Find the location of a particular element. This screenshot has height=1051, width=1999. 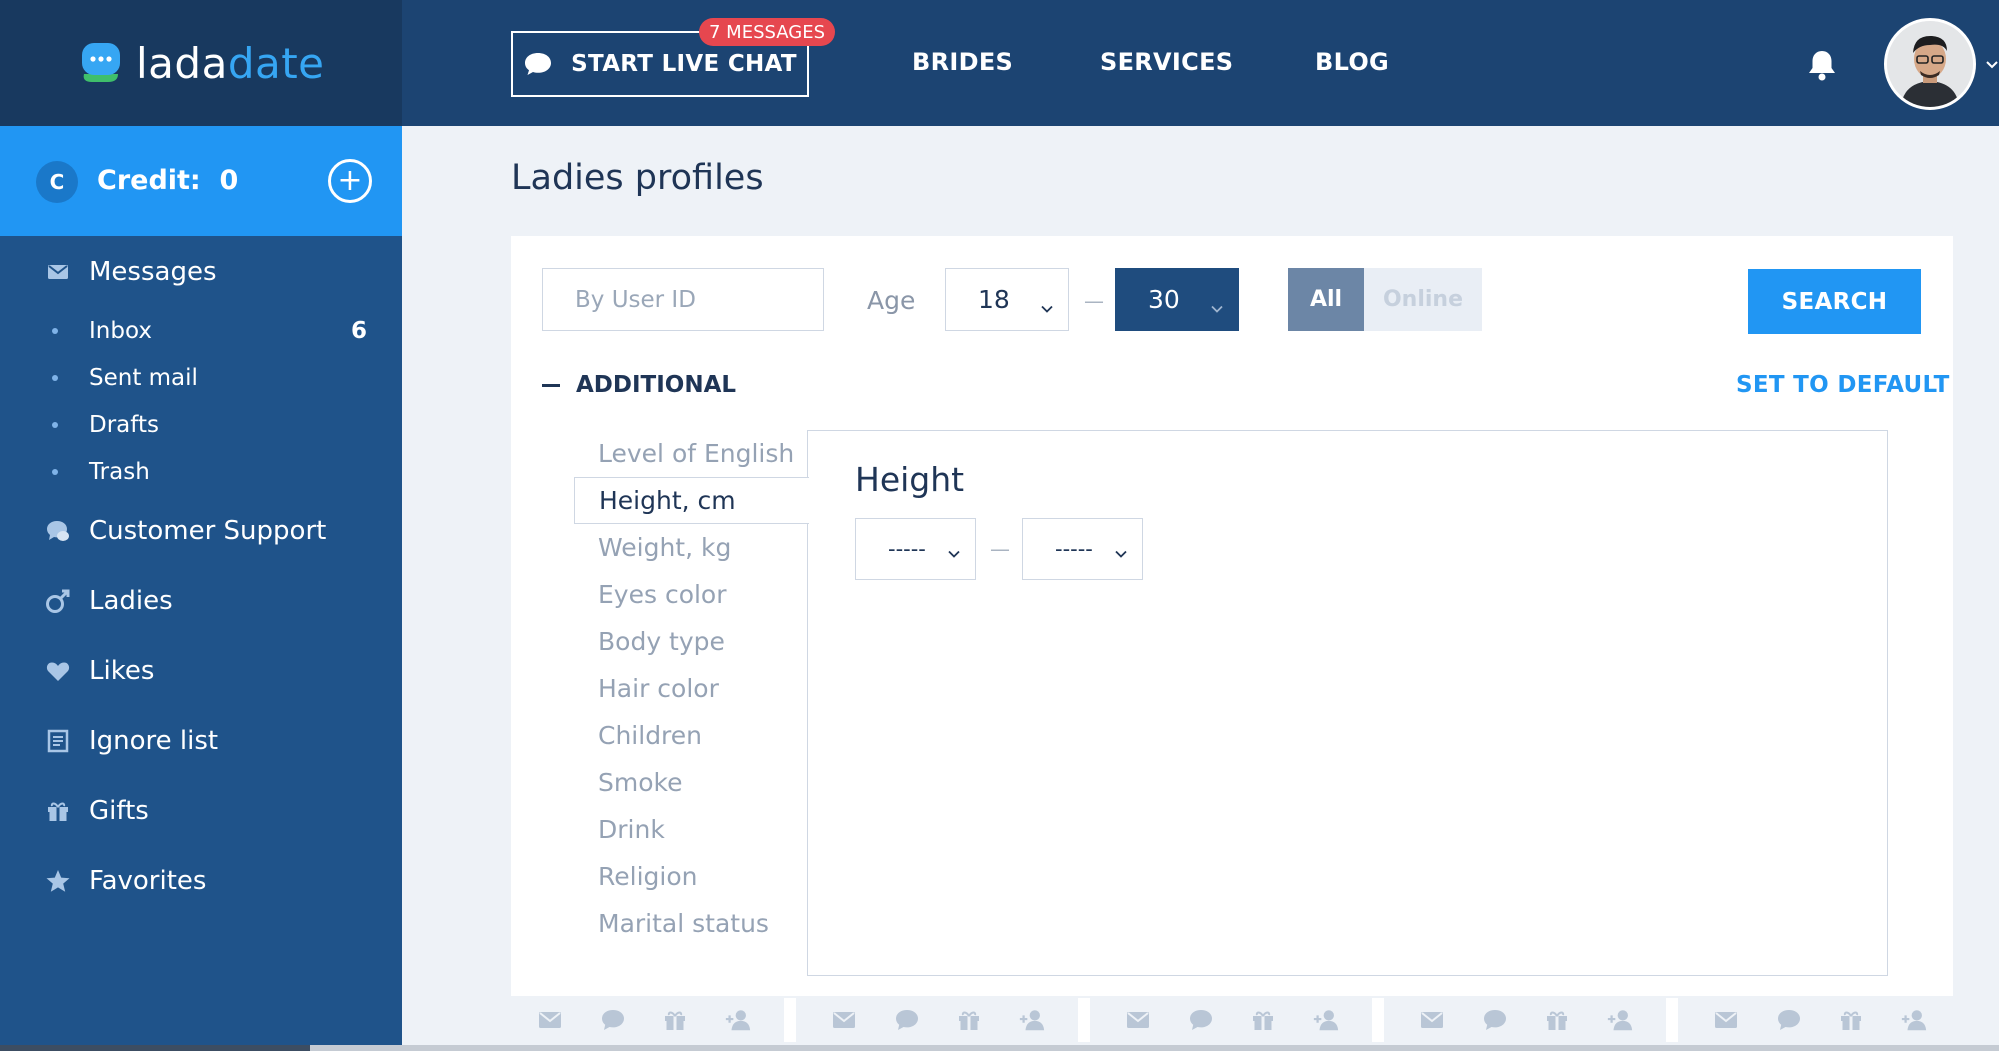

credit-bar: C Credit: 0 + is located at coordinates (201, 181).